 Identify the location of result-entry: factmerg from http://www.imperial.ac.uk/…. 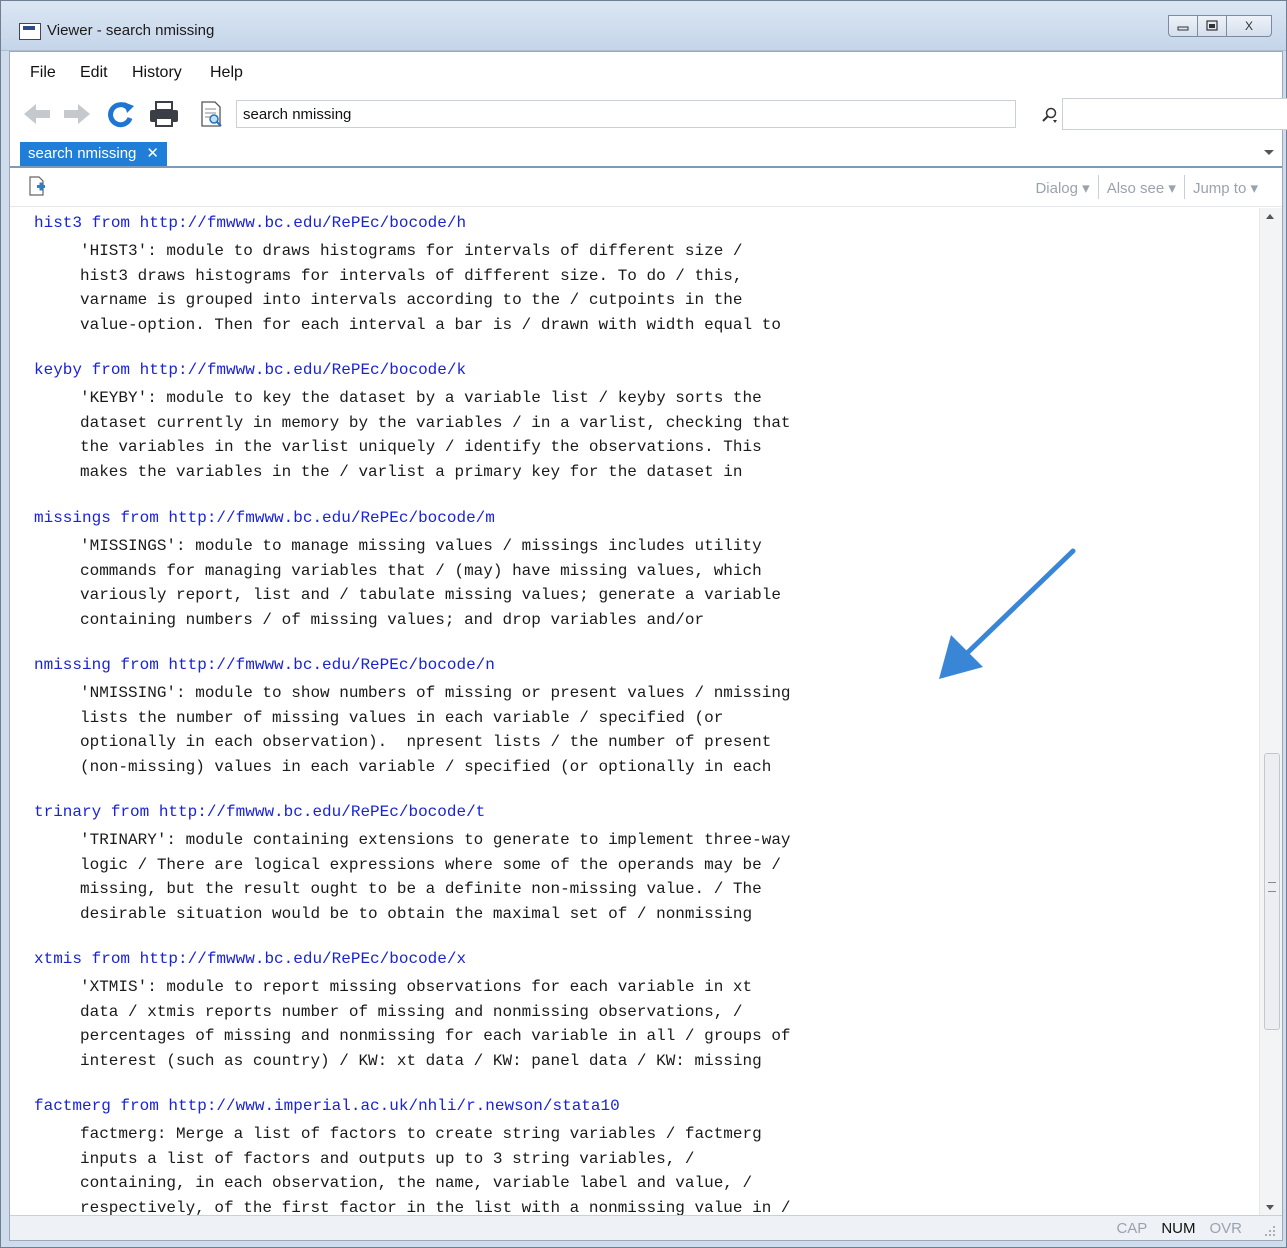
(412, 1156).